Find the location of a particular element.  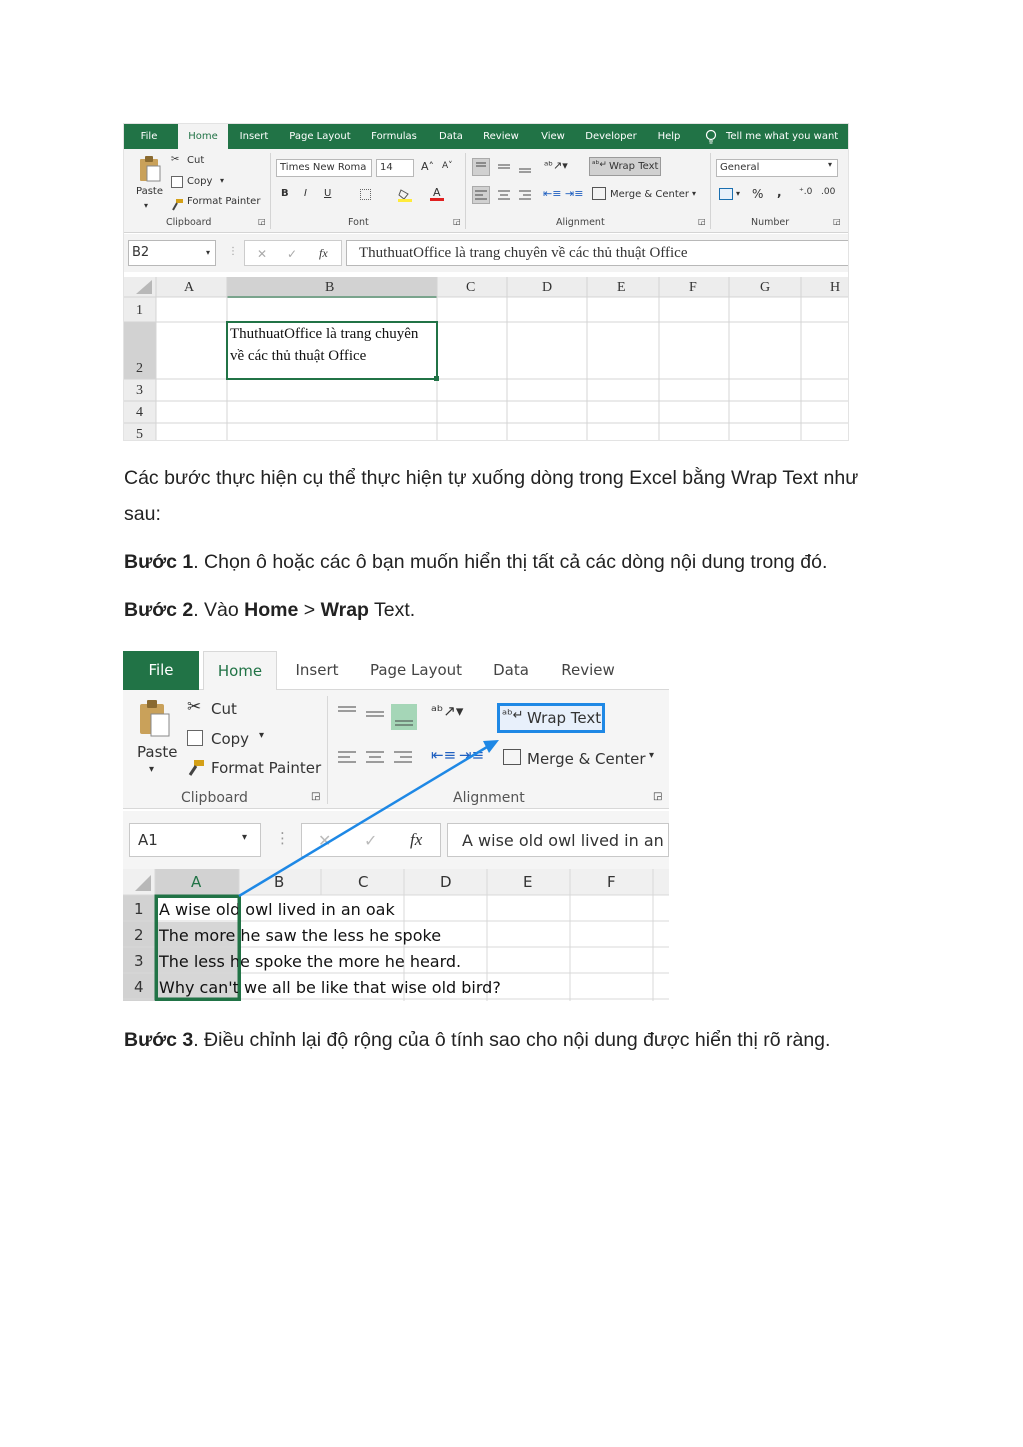

tab-formulas: Formulas is located at coordinates (394, 136).